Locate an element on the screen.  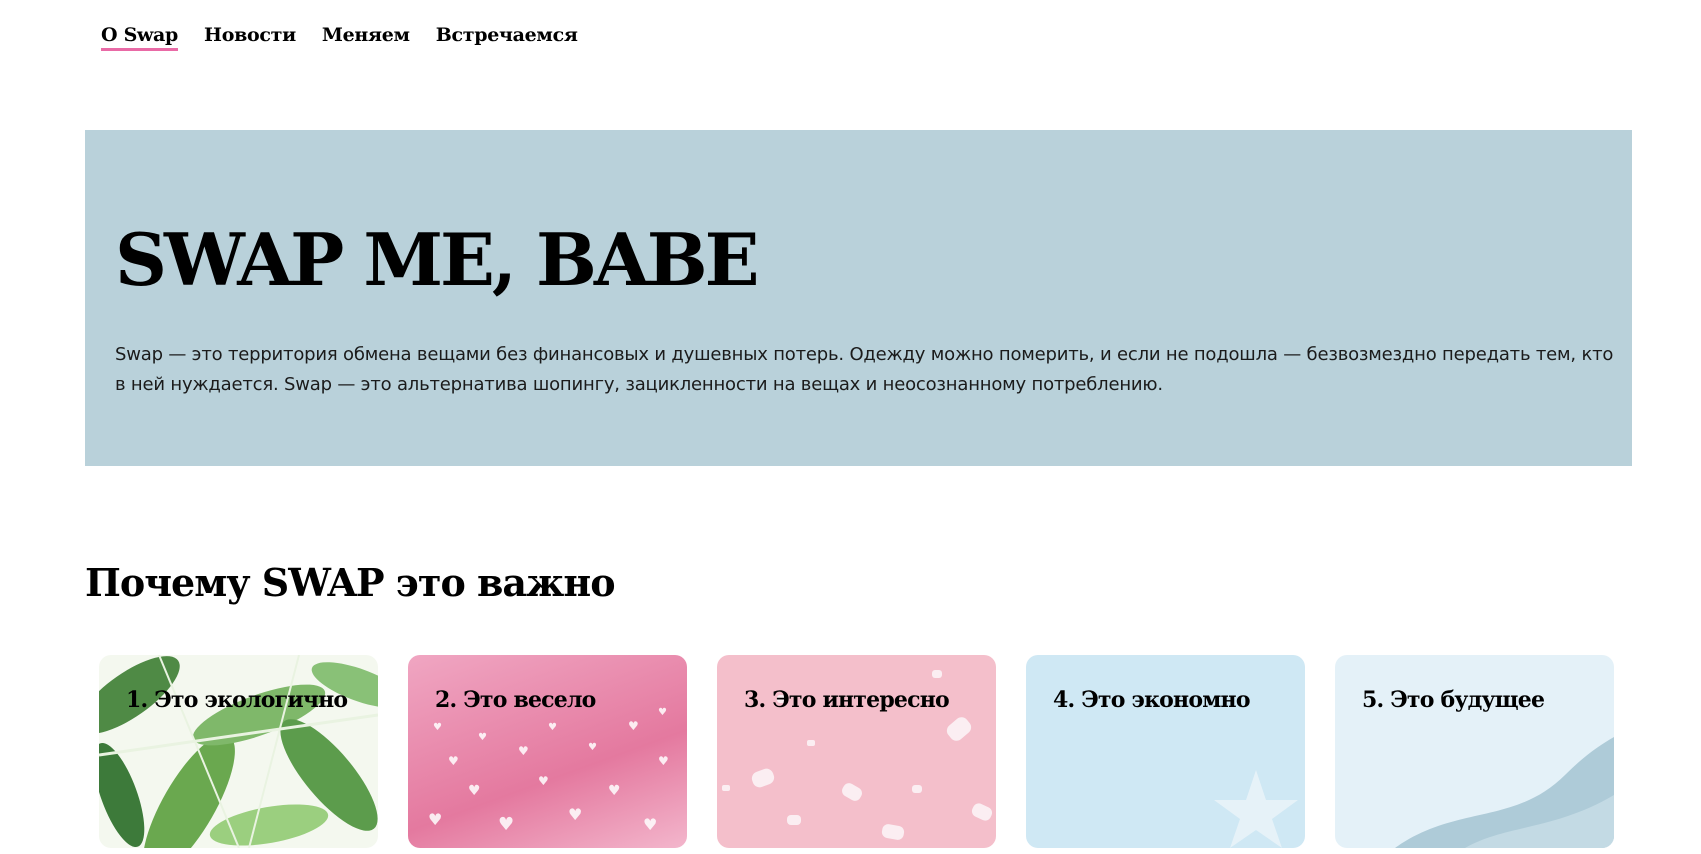
hearts-image: ♥ ♥ ♥ ♥ ♥ ♥ ♥ ♥ ♥ ♥ ♥ ♥ ♥ ♥ ♥ ♥ is located at coordinates (548, 771).